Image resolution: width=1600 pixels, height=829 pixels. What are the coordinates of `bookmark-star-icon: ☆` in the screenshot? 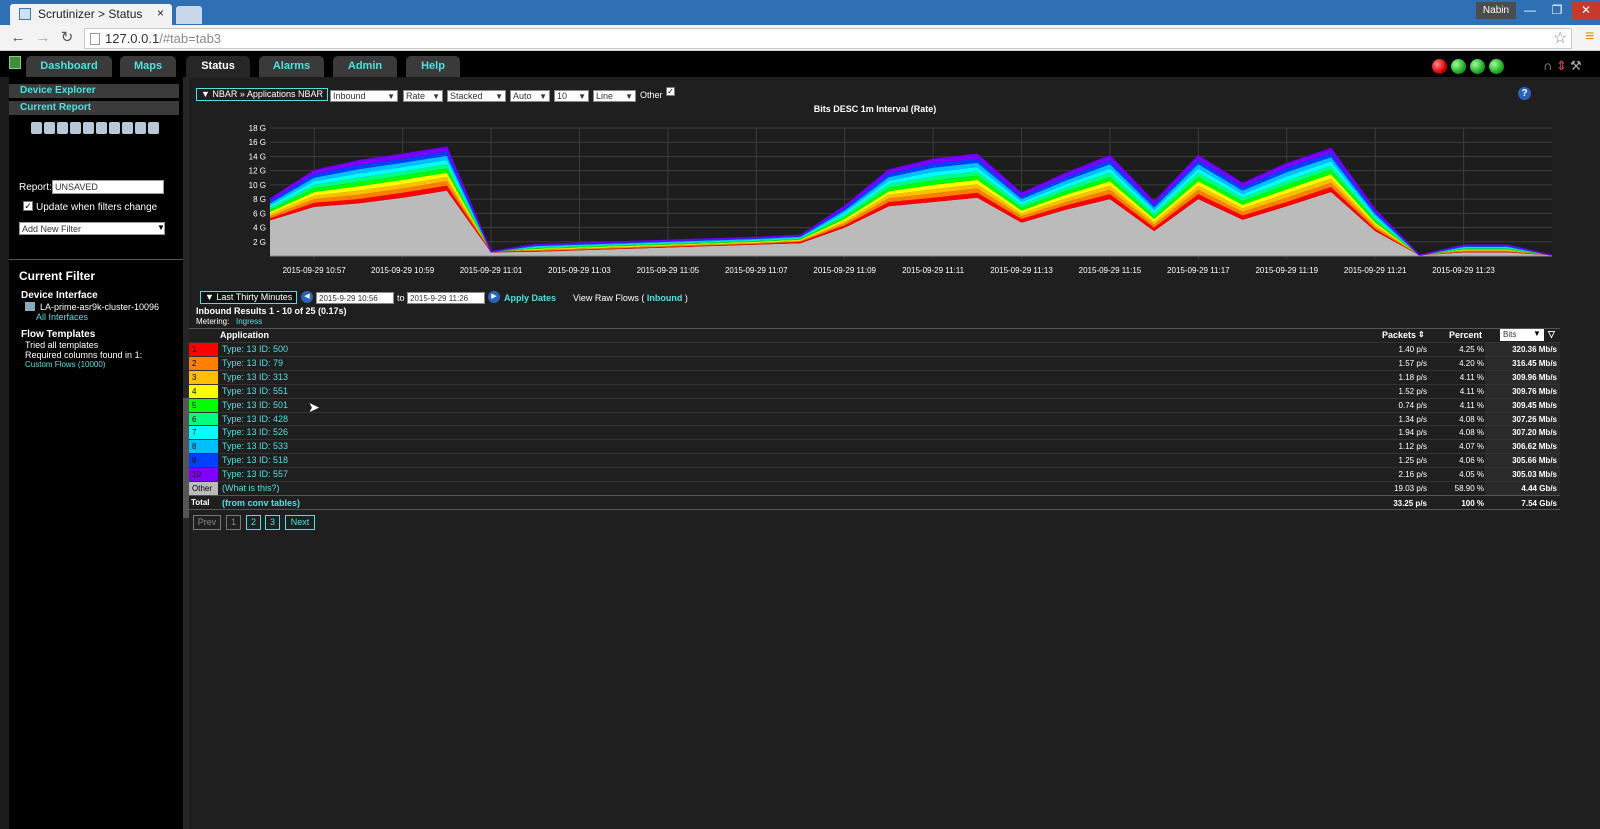 It's located at (1560, 38).